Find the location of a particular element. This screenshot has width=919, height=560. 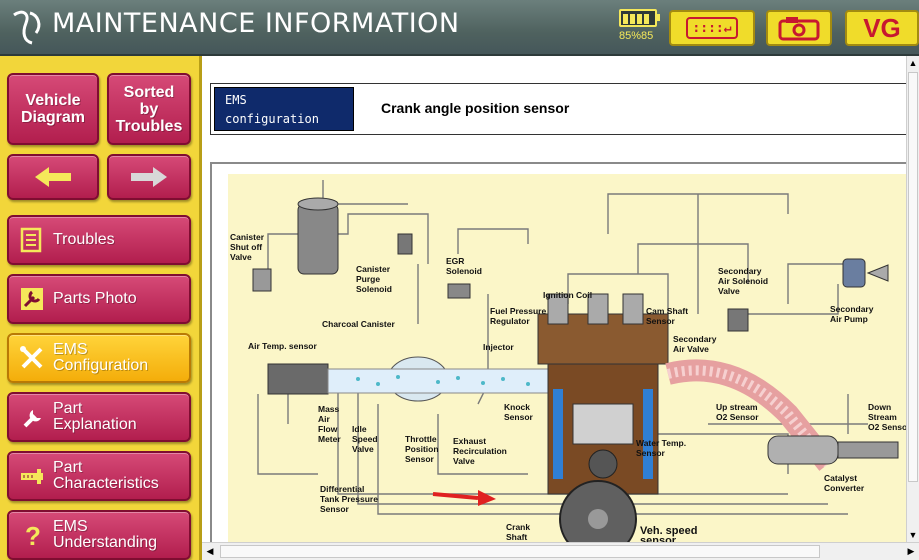

ems-configuration-button: EMS Configuration is located at coordinates (99, 358).